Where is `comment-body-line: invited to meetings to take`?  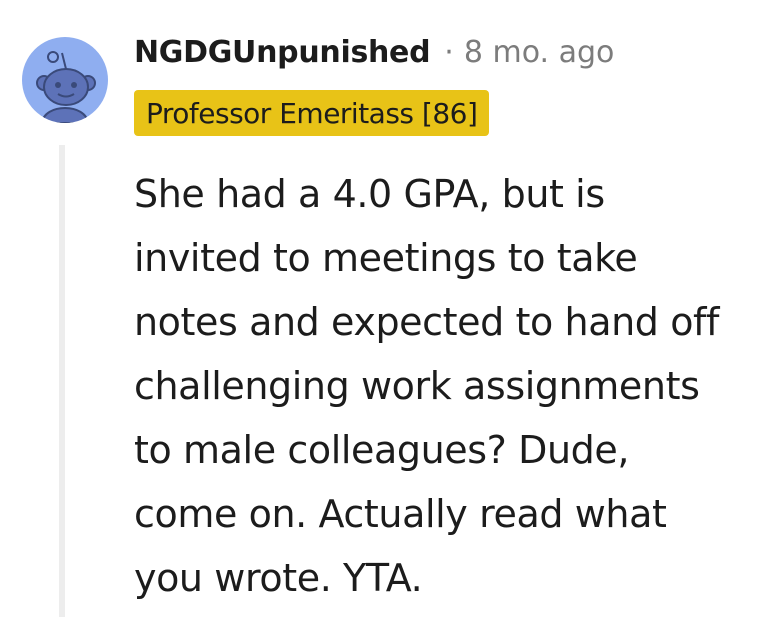
comment-body-line: invited to meetings to take is located at coordinates (386, 258).